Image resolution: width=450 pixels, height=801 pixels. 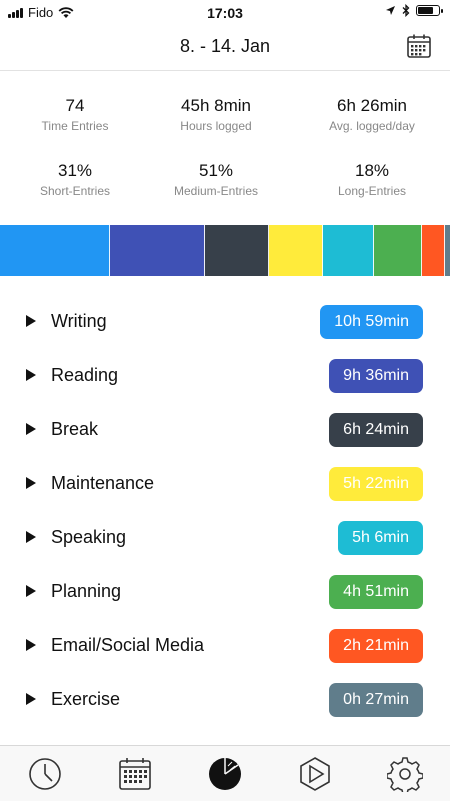 I want to click on location-arrow-icon, so click(x=390, y=10).